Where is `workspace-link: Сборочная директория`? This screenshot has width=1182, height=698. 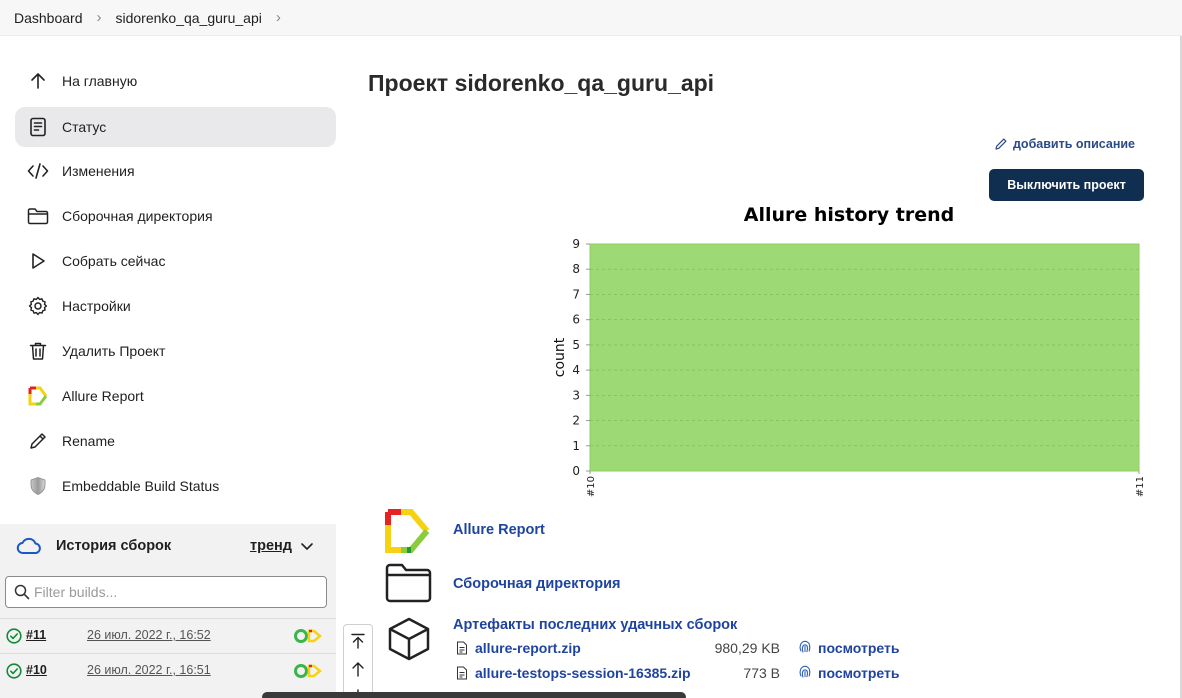
workspace-link: Сборочная директория is located at coordinates (536, 584).